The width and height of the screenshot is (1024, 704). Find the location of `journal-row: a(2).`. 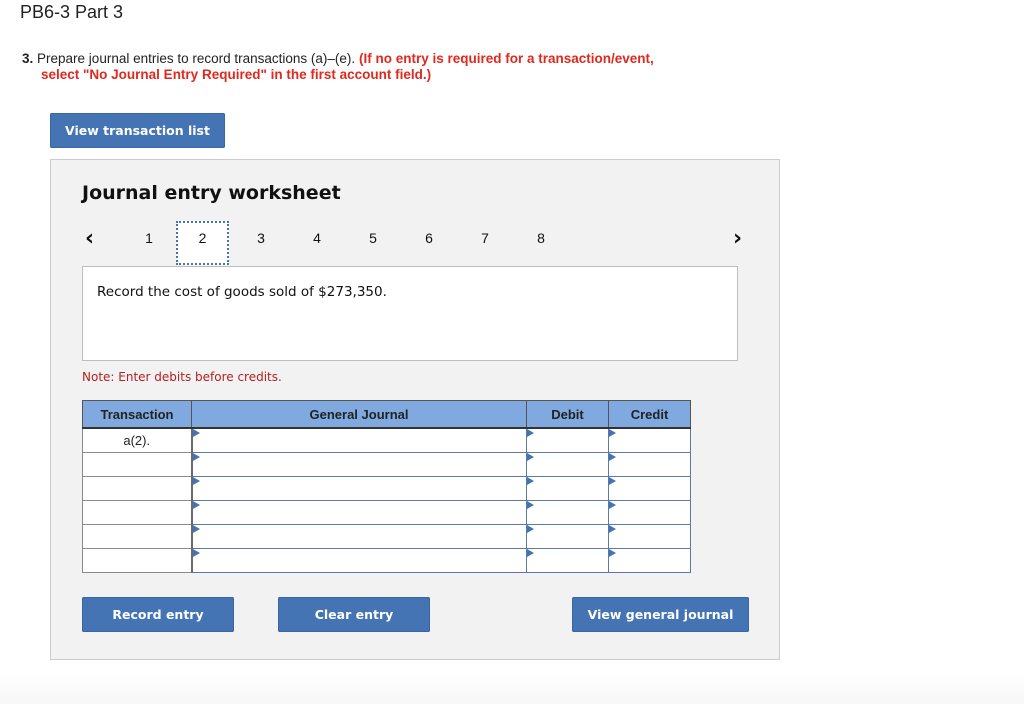

journal-row: a(2). is located at coordinates (386, 440).